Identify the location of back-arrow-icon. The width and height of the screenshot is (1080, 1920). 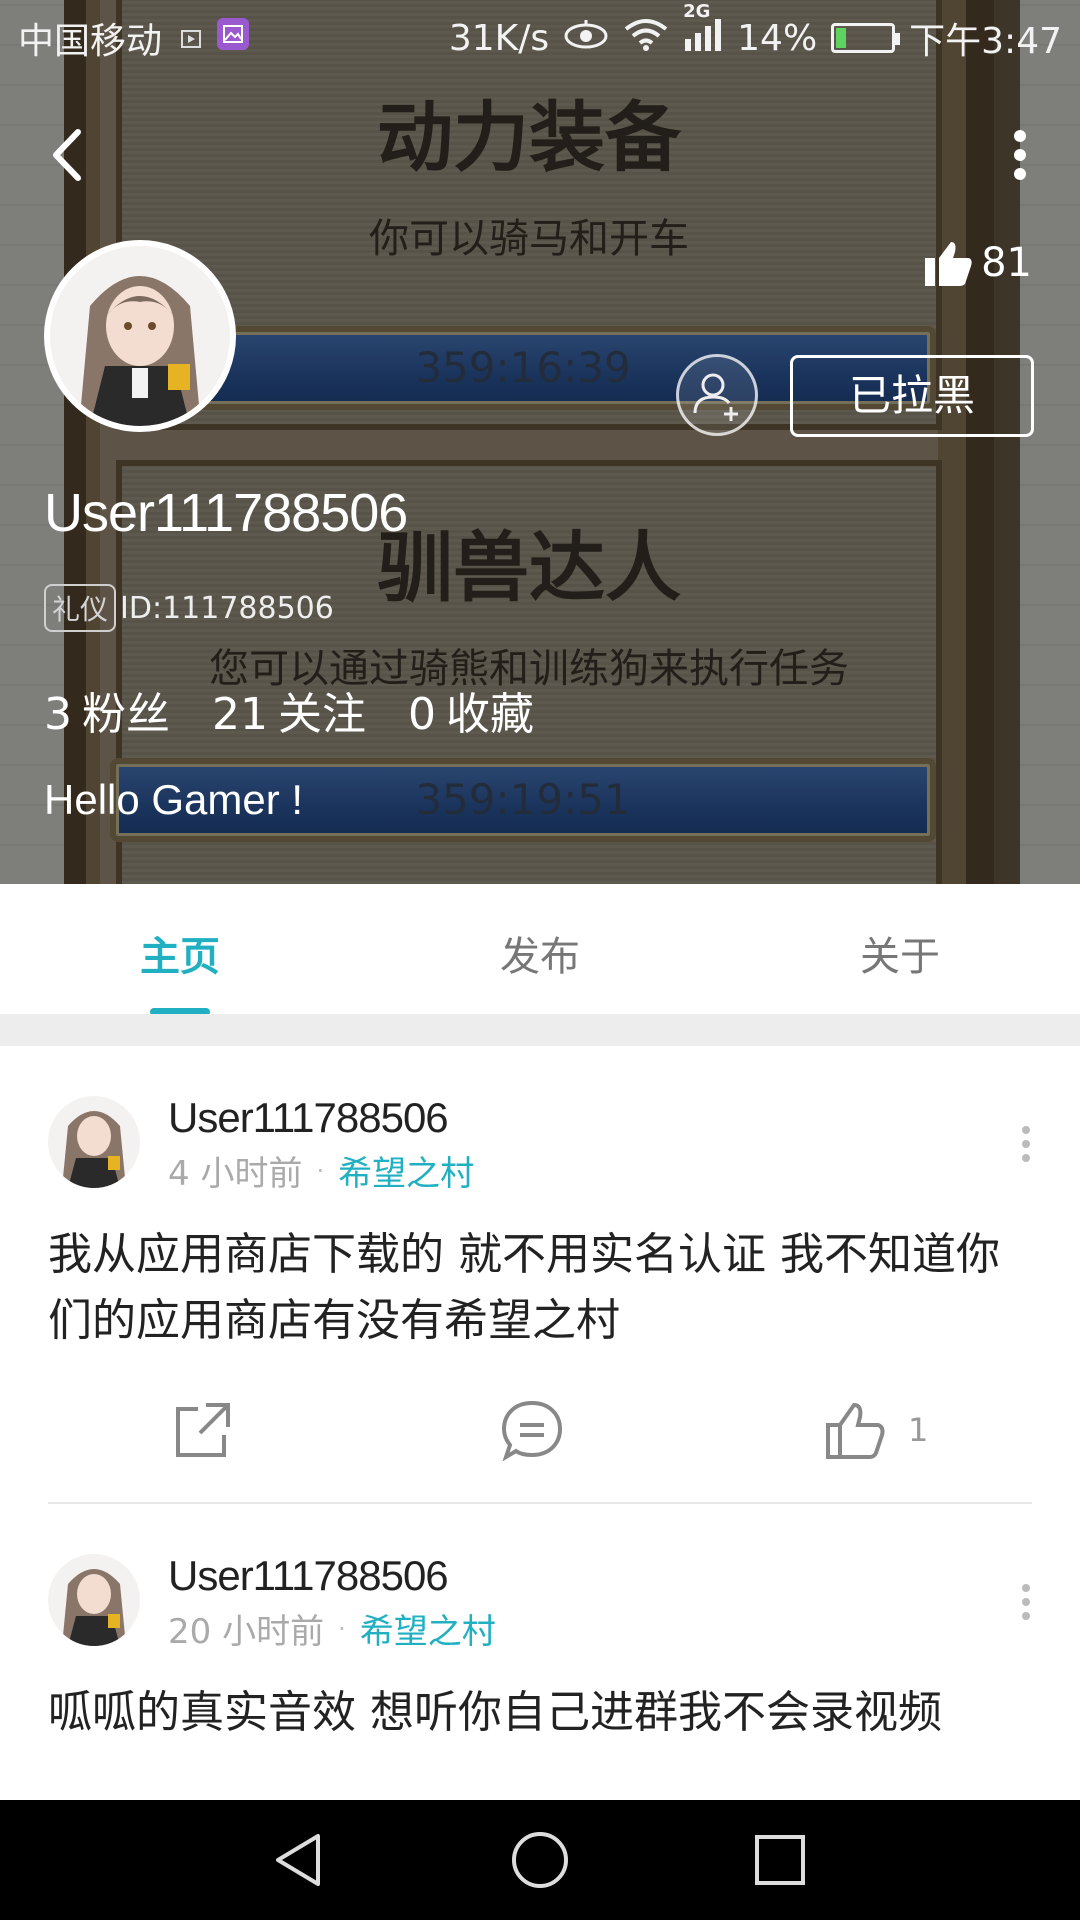
(67, 155).